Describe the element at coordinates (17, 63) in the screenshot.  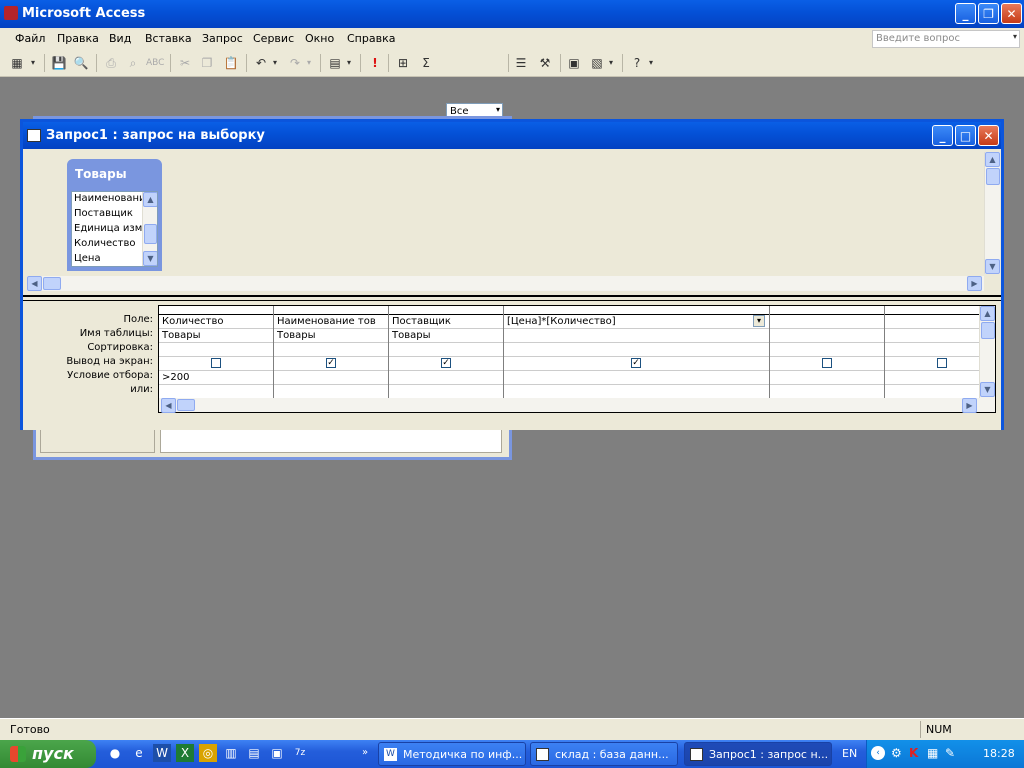
I see `view-icon: ▦` at that location.